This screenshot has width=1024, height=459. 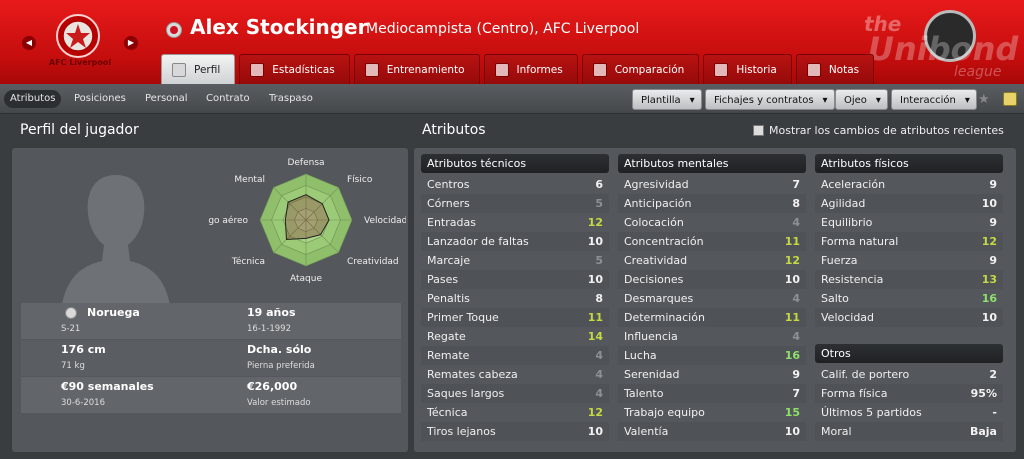 I want to click on attribute-row: Agresividad 7, so click(x=712, y=184).